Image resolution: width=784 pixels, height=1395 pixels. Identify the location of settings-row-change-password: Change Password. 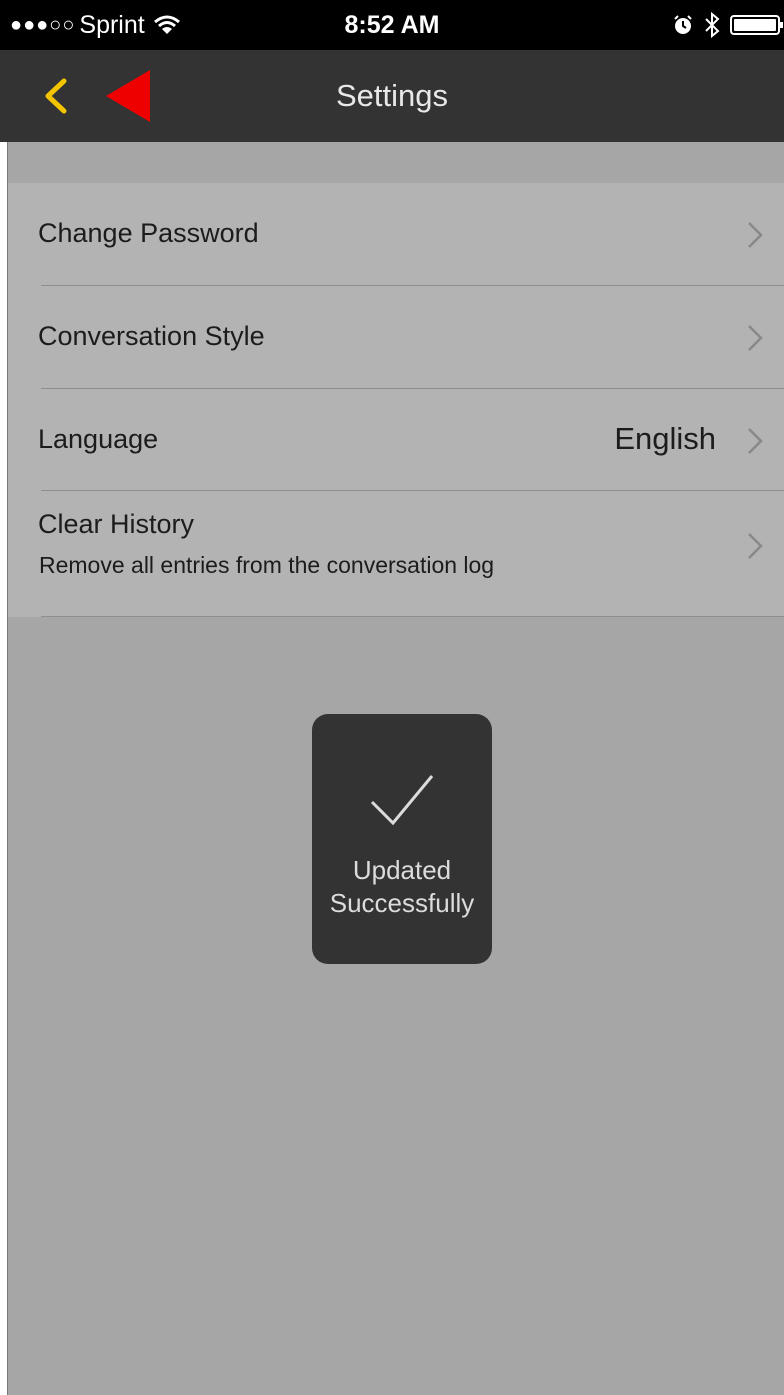
(396, 234).